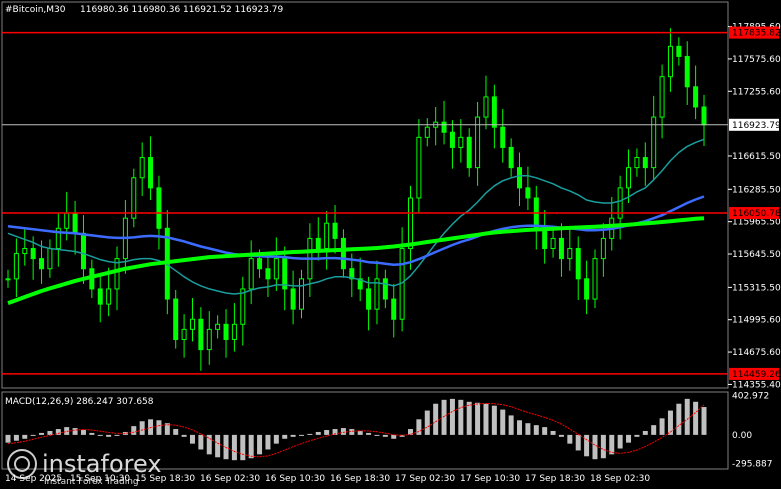 The height and width of the screenshot is (489, 781). Describe the element at coordinates (555, 479) in the screenshot. I see `time-tick-label: 17 Sep 18:30` at that location.